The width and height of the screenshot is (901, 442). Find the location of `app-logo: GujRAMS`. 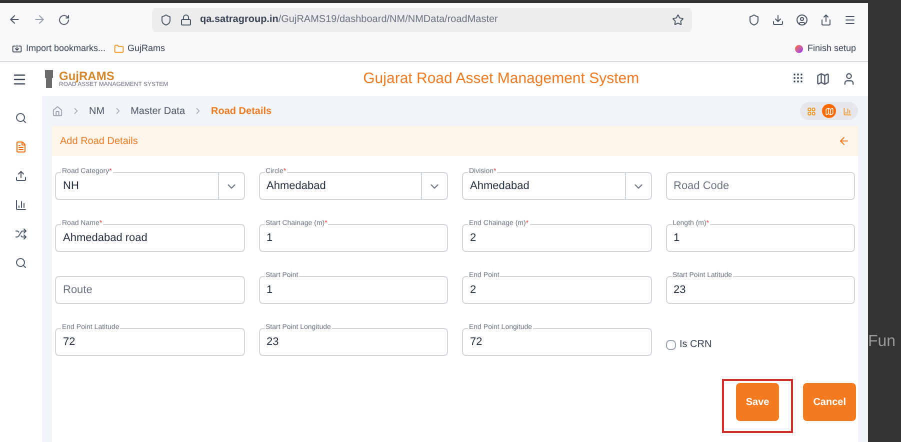

app-logo: GujRAMS is located at coordinates (86, 76).